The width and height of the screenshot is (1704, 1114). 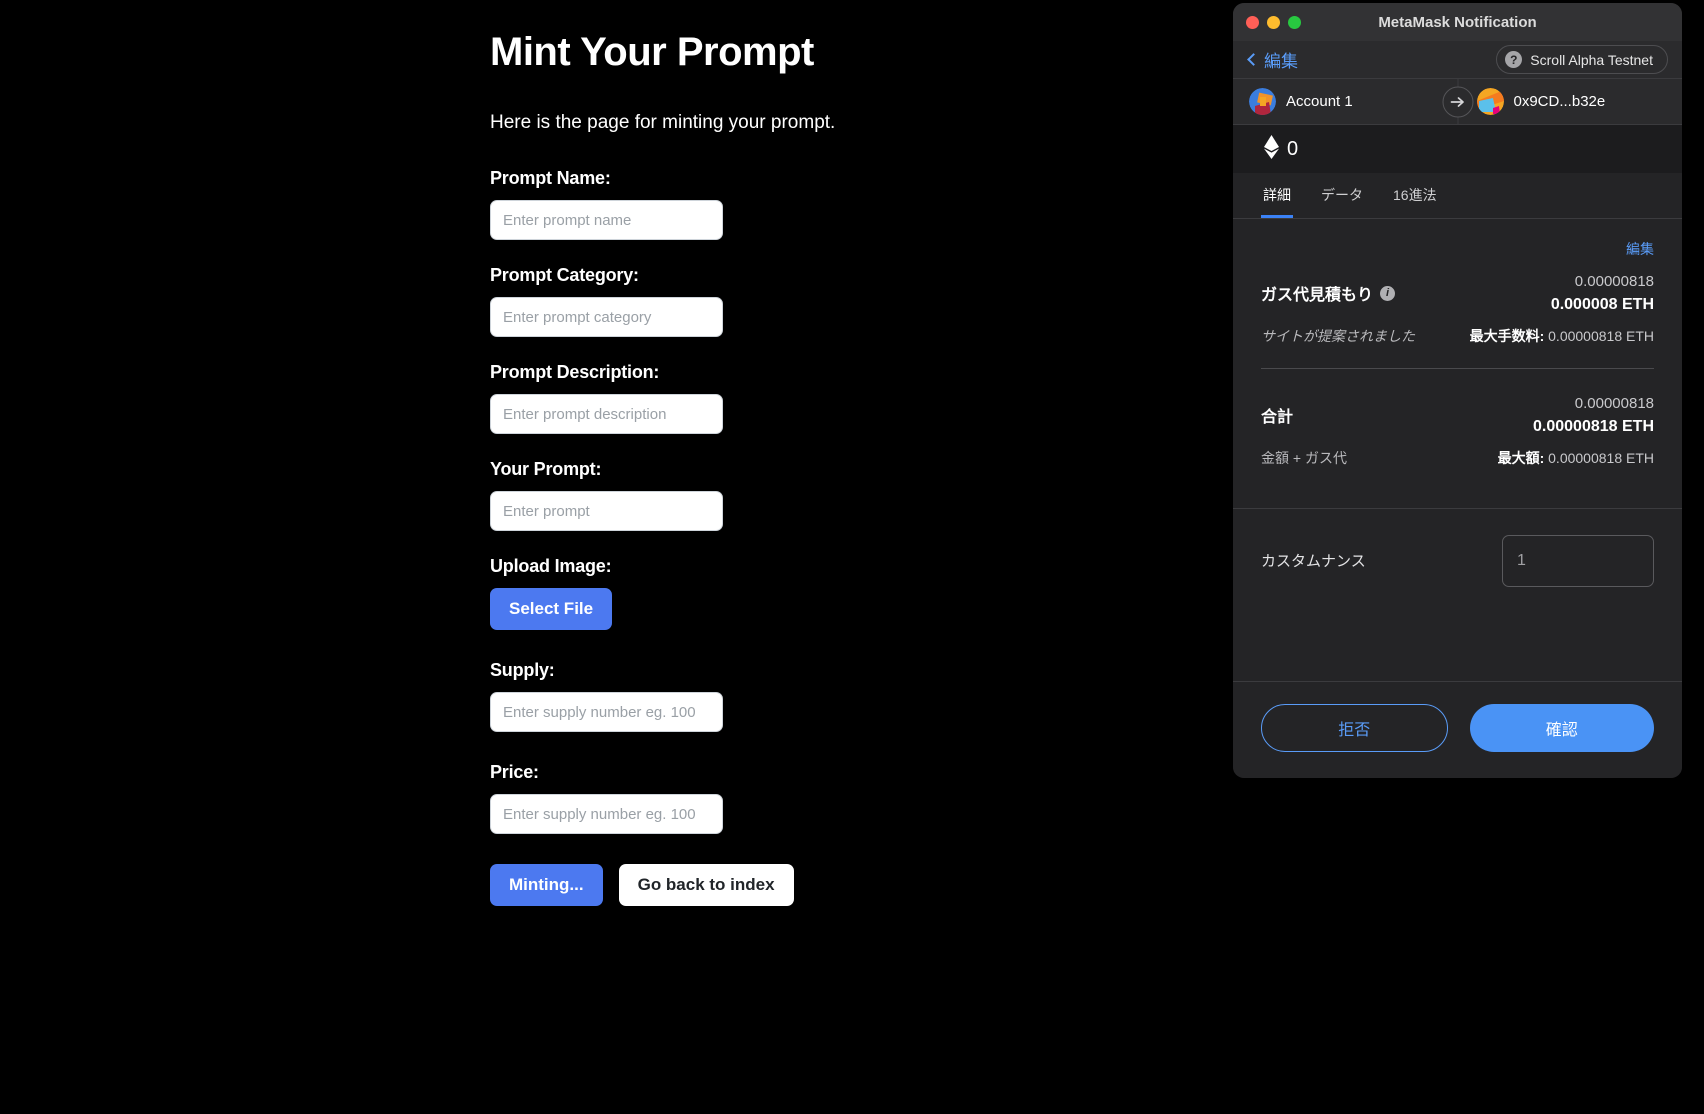 What do you see at coordinates (551, 609) in the screenshot?
I see `select-file-button: Select File` at bounding box center [551, 609].